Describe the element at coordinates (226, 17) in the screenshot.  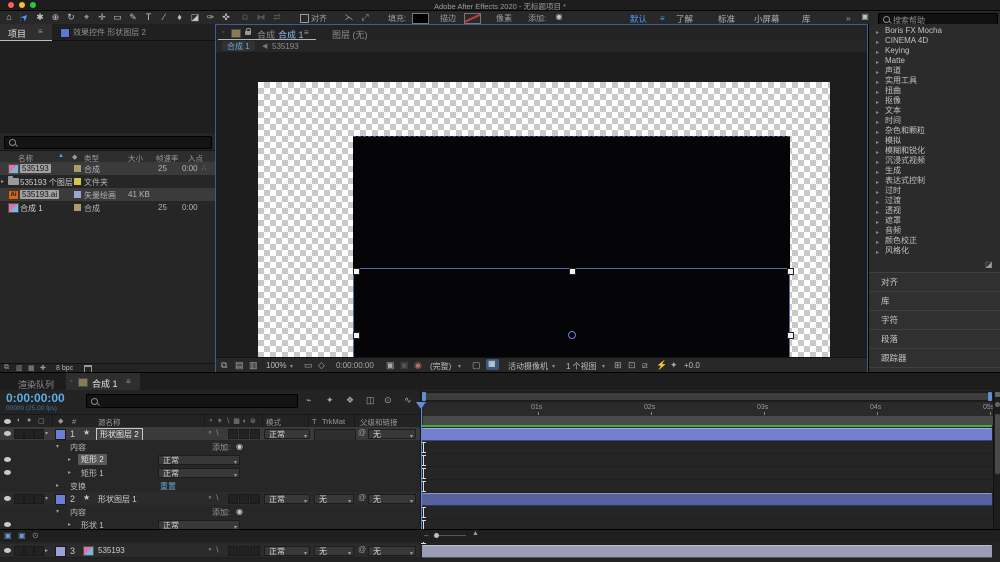
I see `tool-puppet-icon: ✜` at that location.